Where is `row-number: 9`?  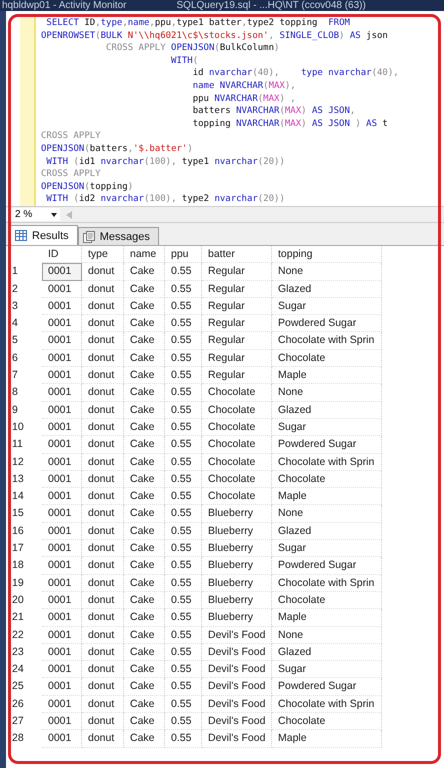 row-number: 9 is located at coordinates (15, 410).